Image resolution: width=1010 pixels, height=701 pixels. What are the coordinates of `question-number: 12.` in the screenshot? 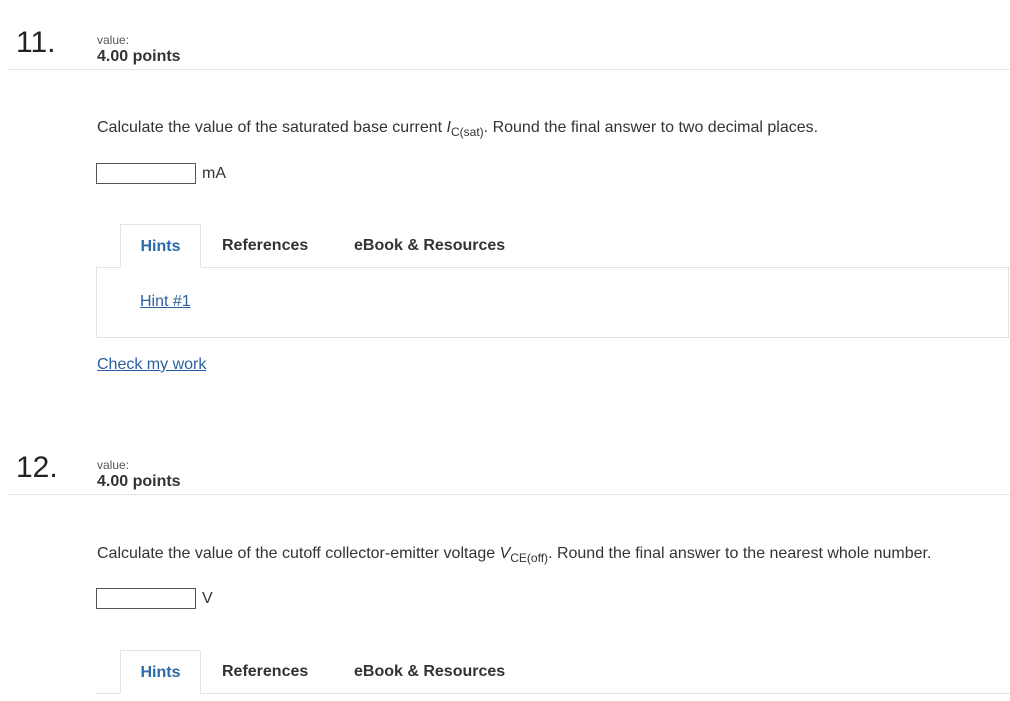 It's located at (37, 467).